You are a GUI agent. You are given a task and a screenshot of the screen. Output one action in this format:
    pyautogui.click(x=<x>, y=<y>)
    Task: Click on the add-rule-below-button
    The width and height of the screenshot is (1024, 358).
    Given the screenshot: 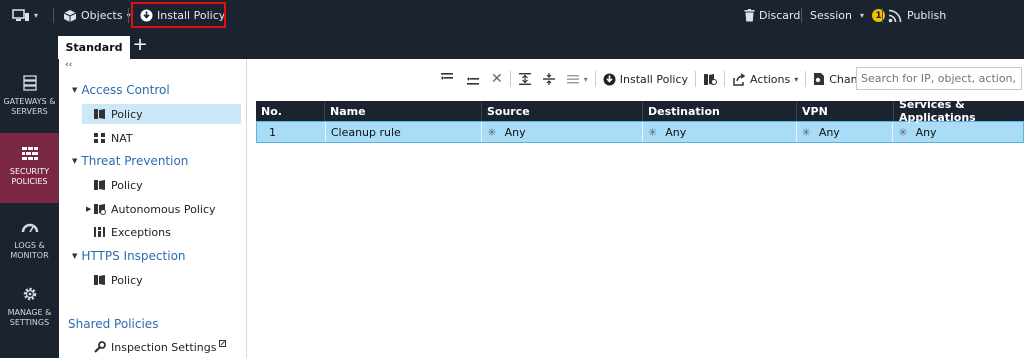 What is the action you would take?
    pyautogui.click(x=473, y=79)
    